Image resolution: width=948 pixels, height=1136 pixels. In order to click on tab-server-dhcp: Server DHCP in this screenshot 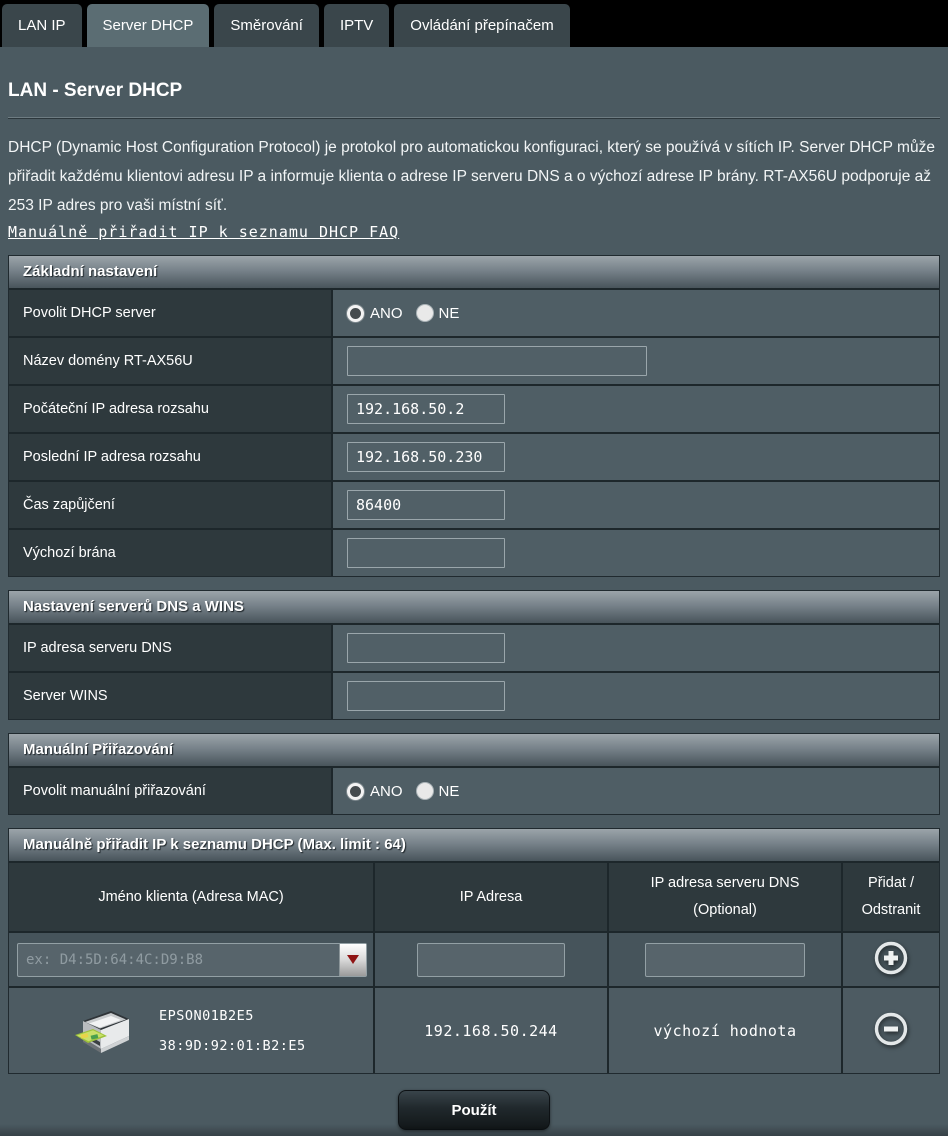, I will do `click(148, 25)`.